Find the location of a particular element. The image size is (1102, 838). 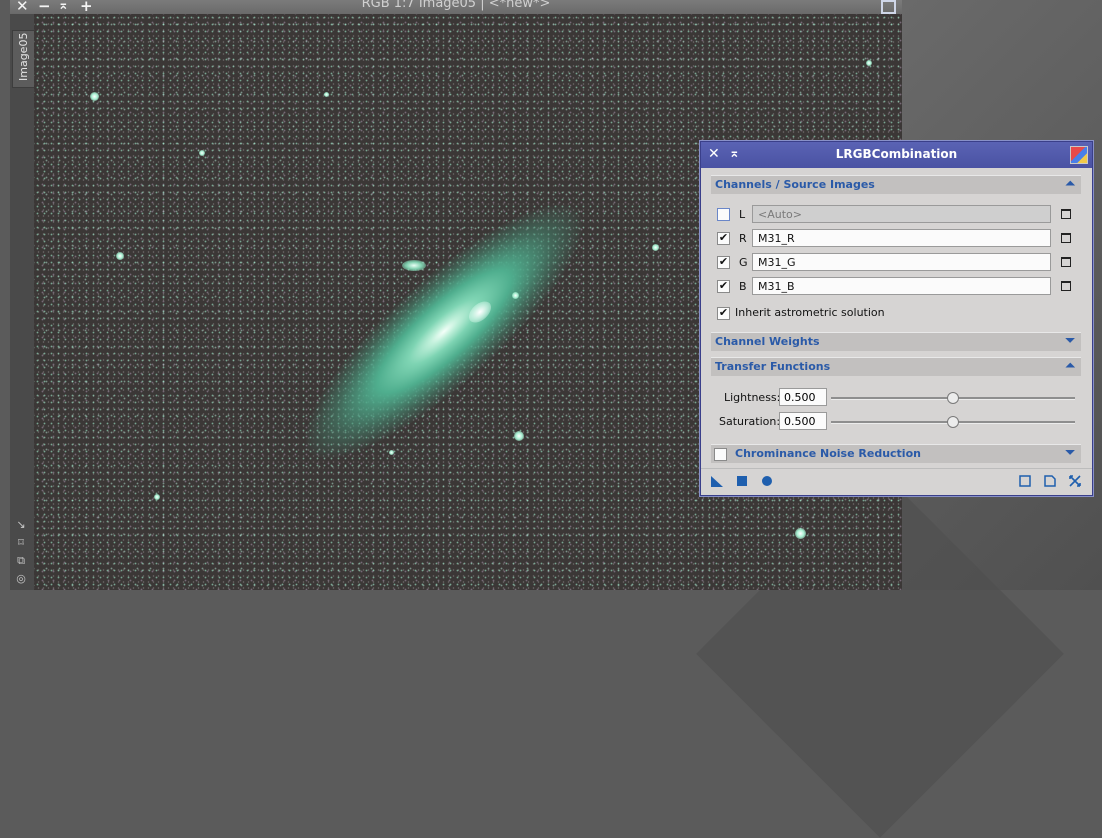

apply-global-icon is located at coordinates (767, 481).